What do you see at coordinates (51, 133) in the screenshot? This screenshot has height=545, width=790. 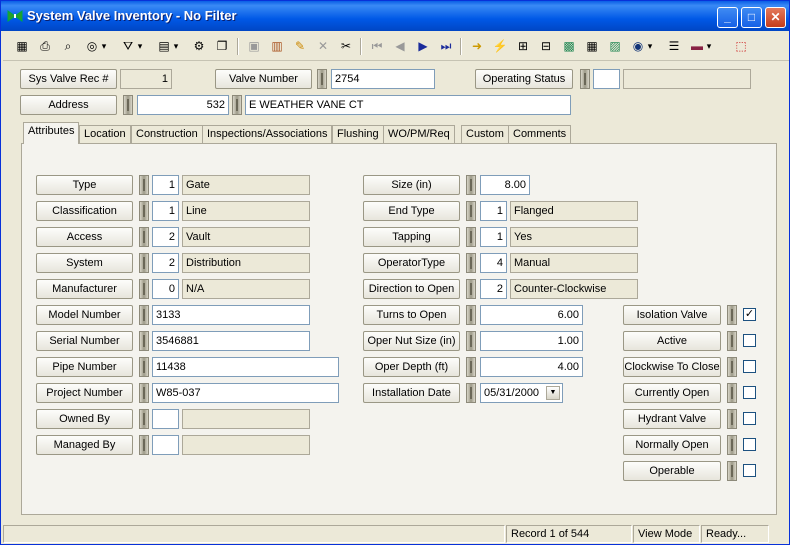 I see `tab-attributes: Attributes` at bounding box center [51, 133].